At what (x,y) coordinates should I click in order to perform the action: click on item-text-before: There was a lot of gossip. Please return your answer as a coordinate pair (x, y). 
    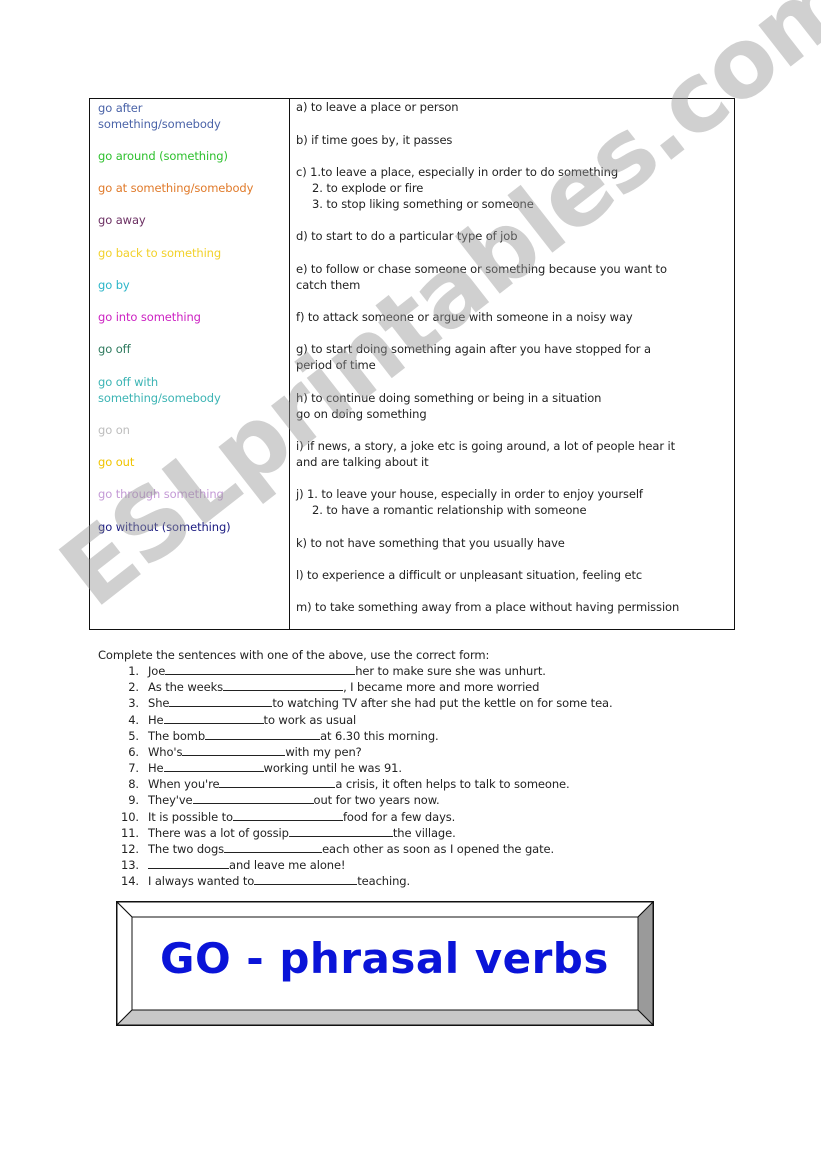
    Looking at the image, I should click on (218, 832).